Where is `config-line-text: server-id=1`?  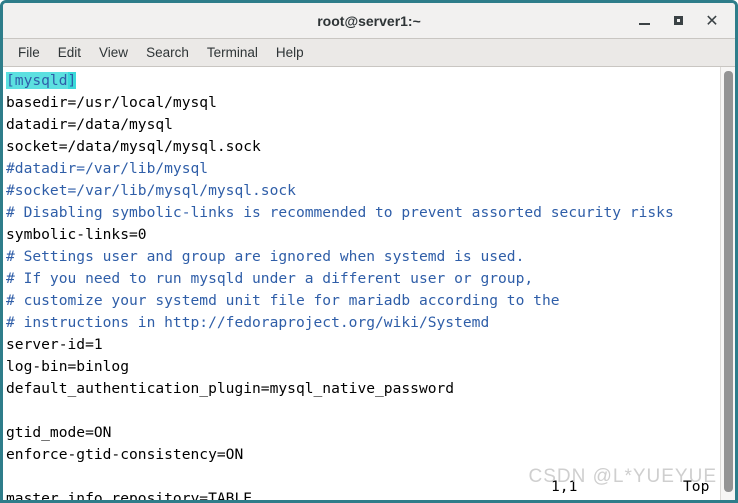
config-line-text: server-id=1 is located at coordinates (54, 344).